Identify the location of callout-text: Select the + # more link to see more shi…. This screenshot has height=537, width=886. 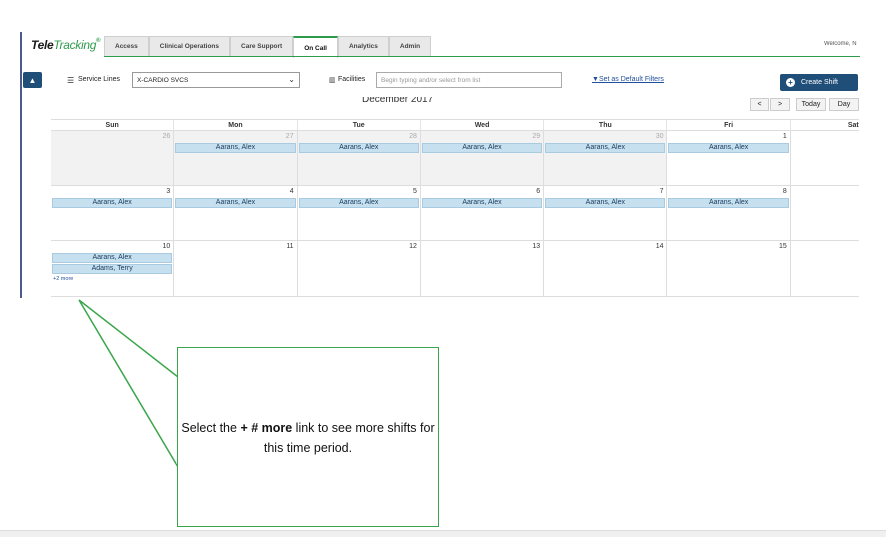
(308, 438).